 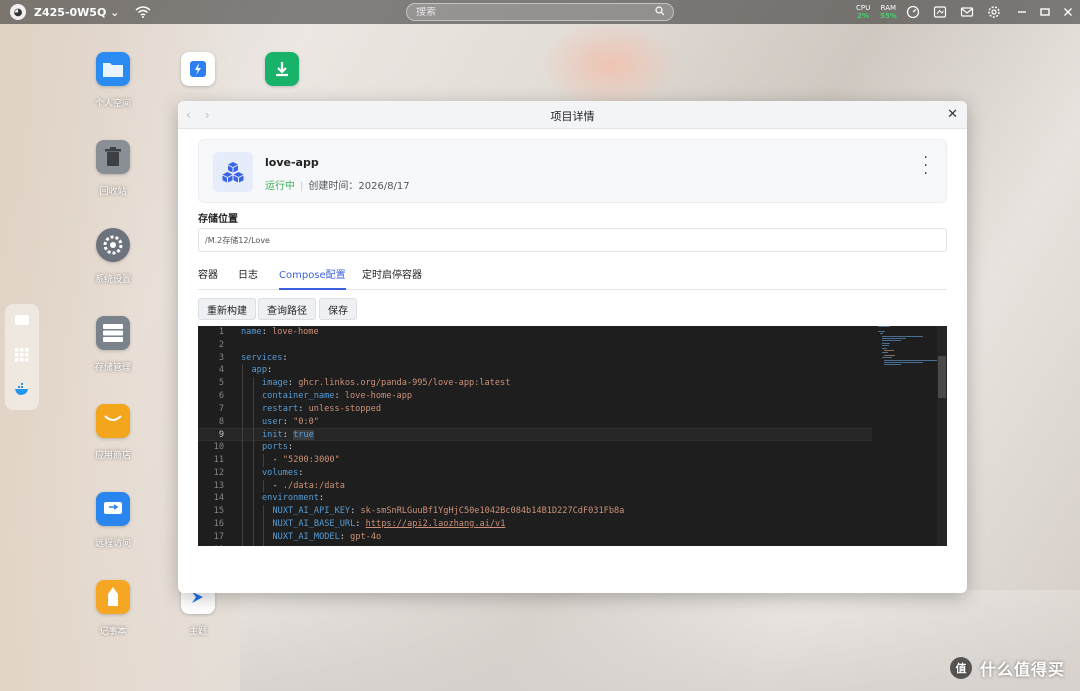 What do you see at coordinates (952, 114) in the screenshot?
I see `window-close-icon: ✕` at bounding box center [952, 114].